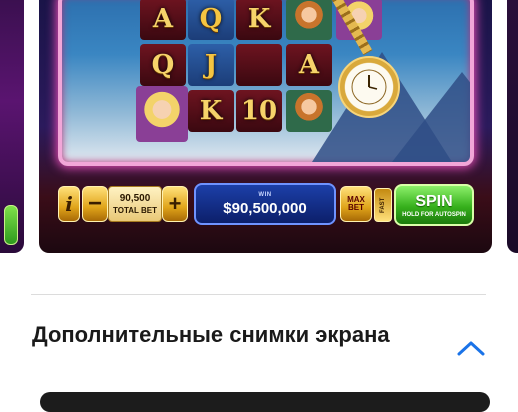 This screenshot has width=518, height=412. Describe the element at coordinates (434, 201) in the screenshot. I see `spin-label: SPIN` at that location.